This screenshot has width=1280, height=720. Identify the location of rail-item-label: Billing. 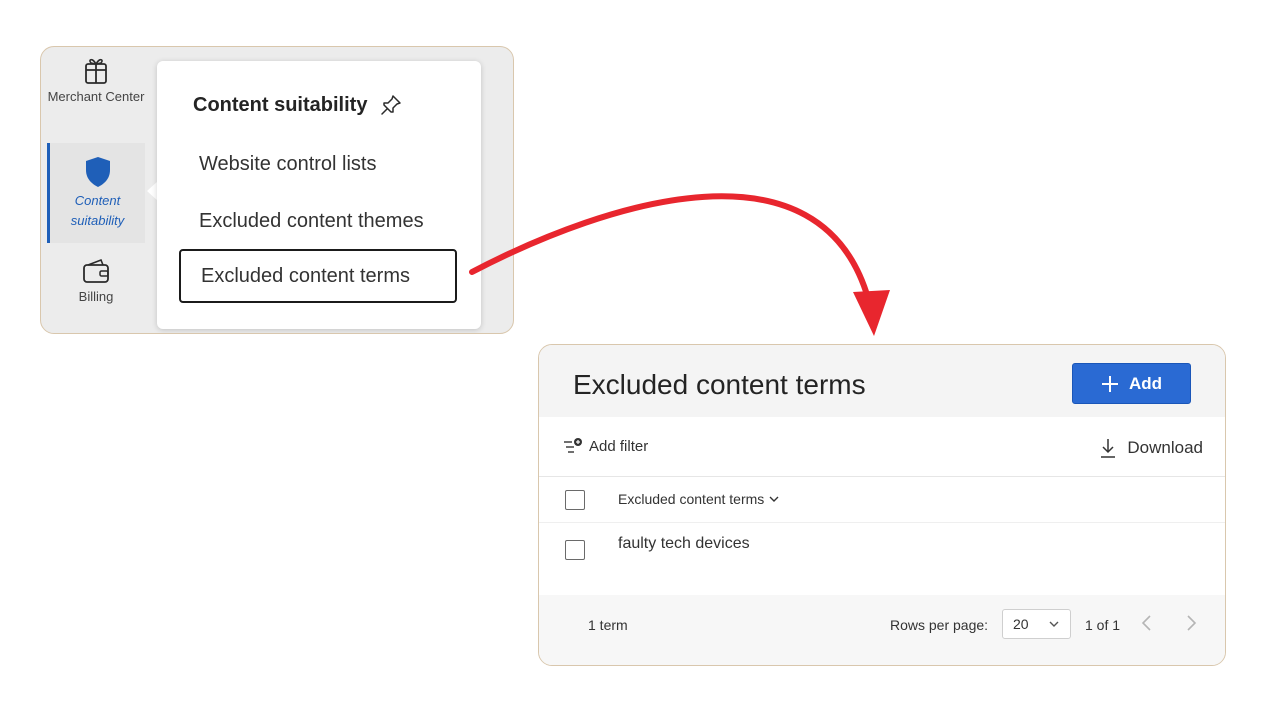
(96, 296).